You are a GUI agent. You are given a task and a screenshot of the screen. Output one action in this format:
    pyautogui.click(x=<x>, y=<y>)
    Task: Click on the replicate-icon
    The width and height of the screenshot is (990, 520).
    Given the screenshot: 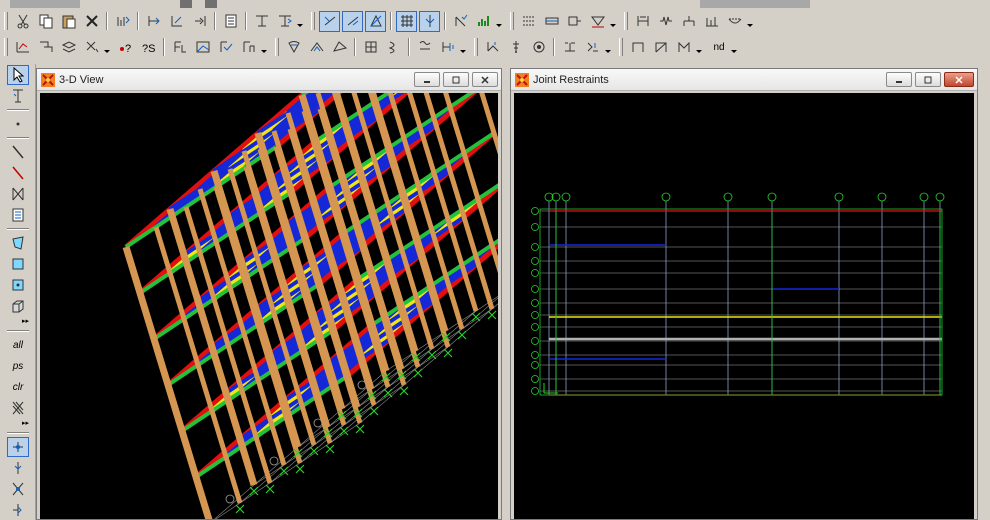 What is the action you would take?
    pyautogui.click(x=122, y=21)
    